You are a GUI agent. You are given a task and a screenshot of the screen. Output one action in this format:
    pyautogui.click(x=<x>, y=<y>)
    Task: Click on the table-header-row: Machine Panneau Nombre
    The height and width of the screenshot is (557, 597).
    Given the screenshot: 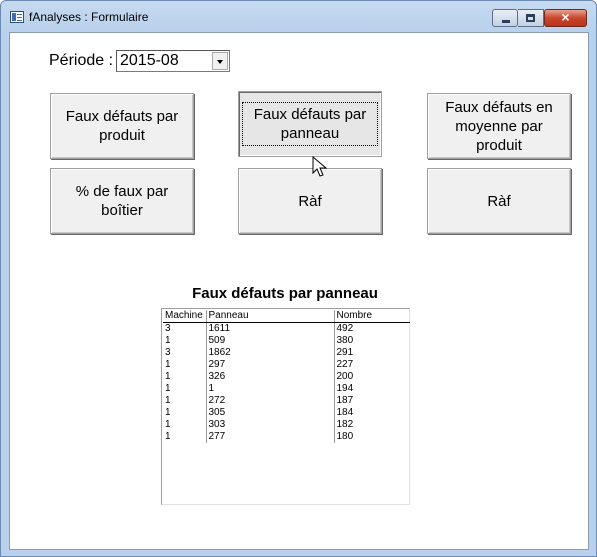 What is the action you would take?
    pyautogui.click(x=286, y=316)
    